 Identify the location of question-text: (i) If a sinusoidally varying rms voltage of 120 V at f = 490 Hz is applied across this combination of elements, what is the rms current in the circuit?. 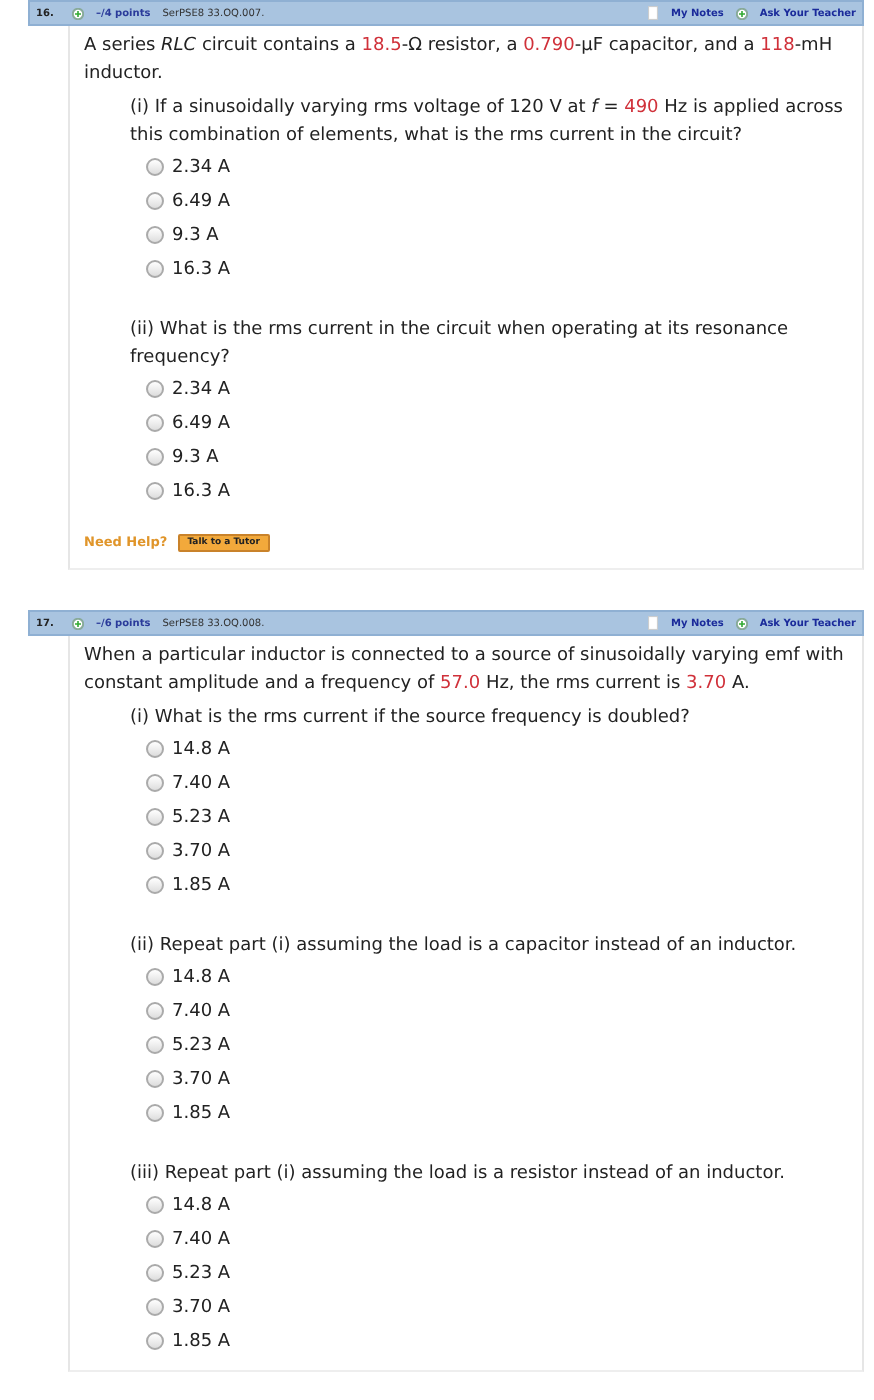
(487, 123).